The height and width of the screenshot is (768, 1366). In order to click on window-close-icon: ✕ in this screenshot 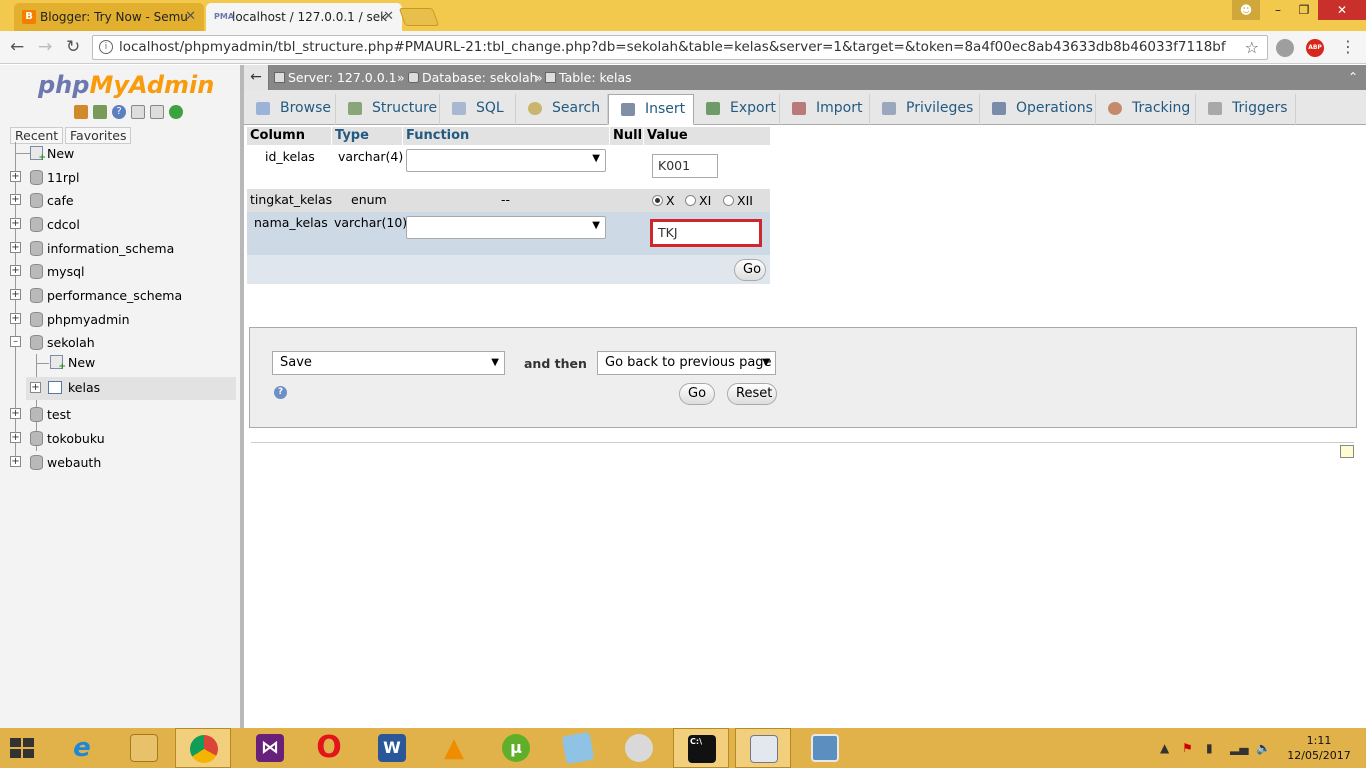, I will do `click(1342, 10)`.